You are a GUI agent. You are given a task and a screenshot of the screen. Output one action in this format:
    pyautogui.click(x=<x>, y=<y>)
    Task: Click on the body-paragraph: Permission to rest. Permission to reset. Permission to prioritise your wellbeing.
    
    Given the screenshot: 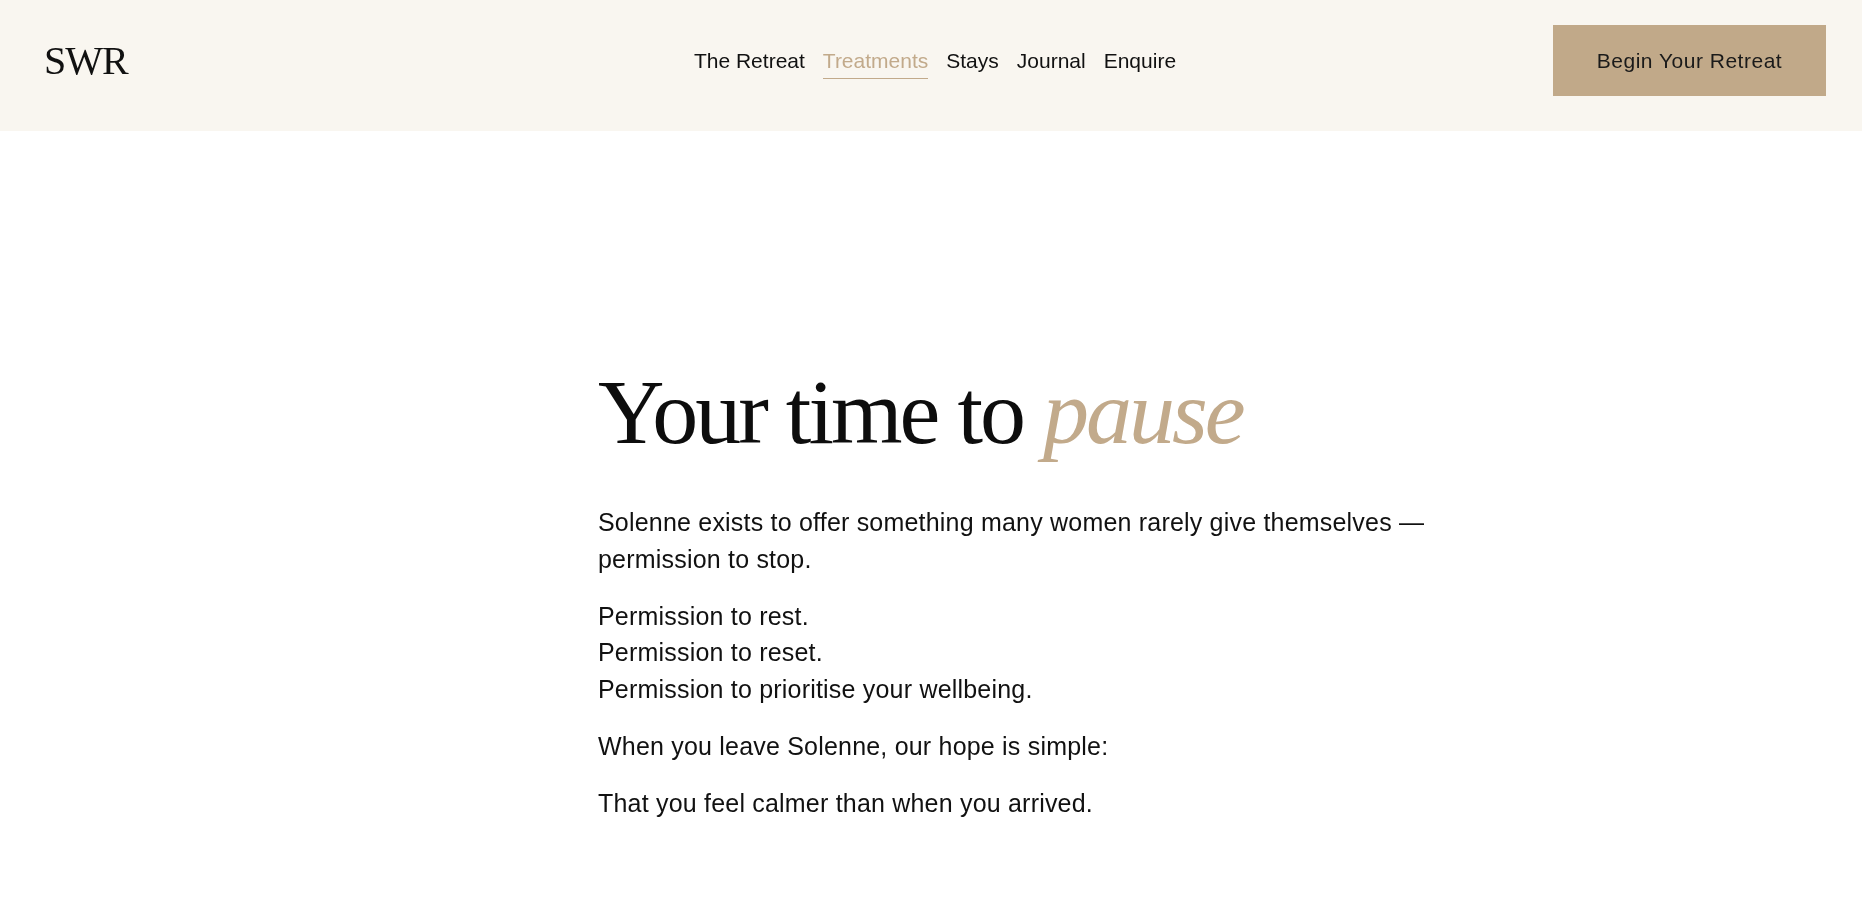 What is the action you would take?
    pyautogui.click(x=815, y=652)
    